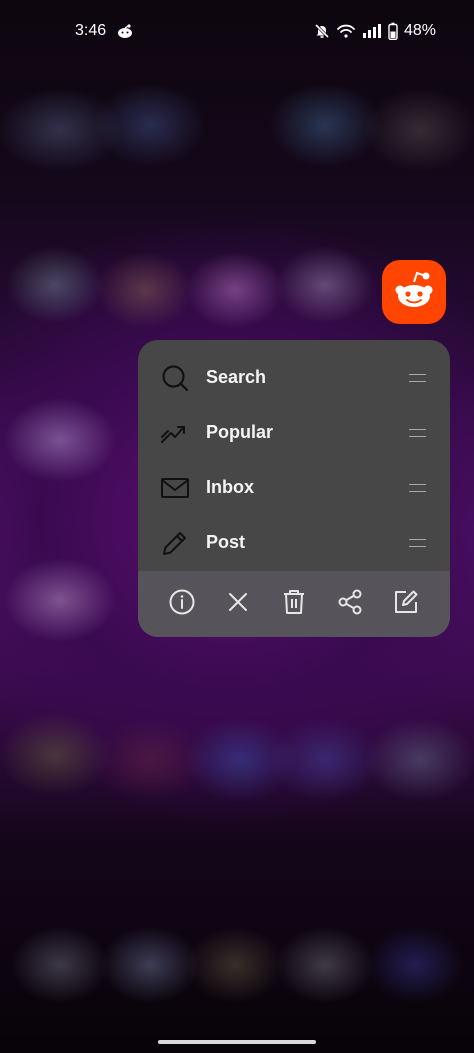 The image size is (474, 1053). I want to click on app-info-button, so click(182, 604).